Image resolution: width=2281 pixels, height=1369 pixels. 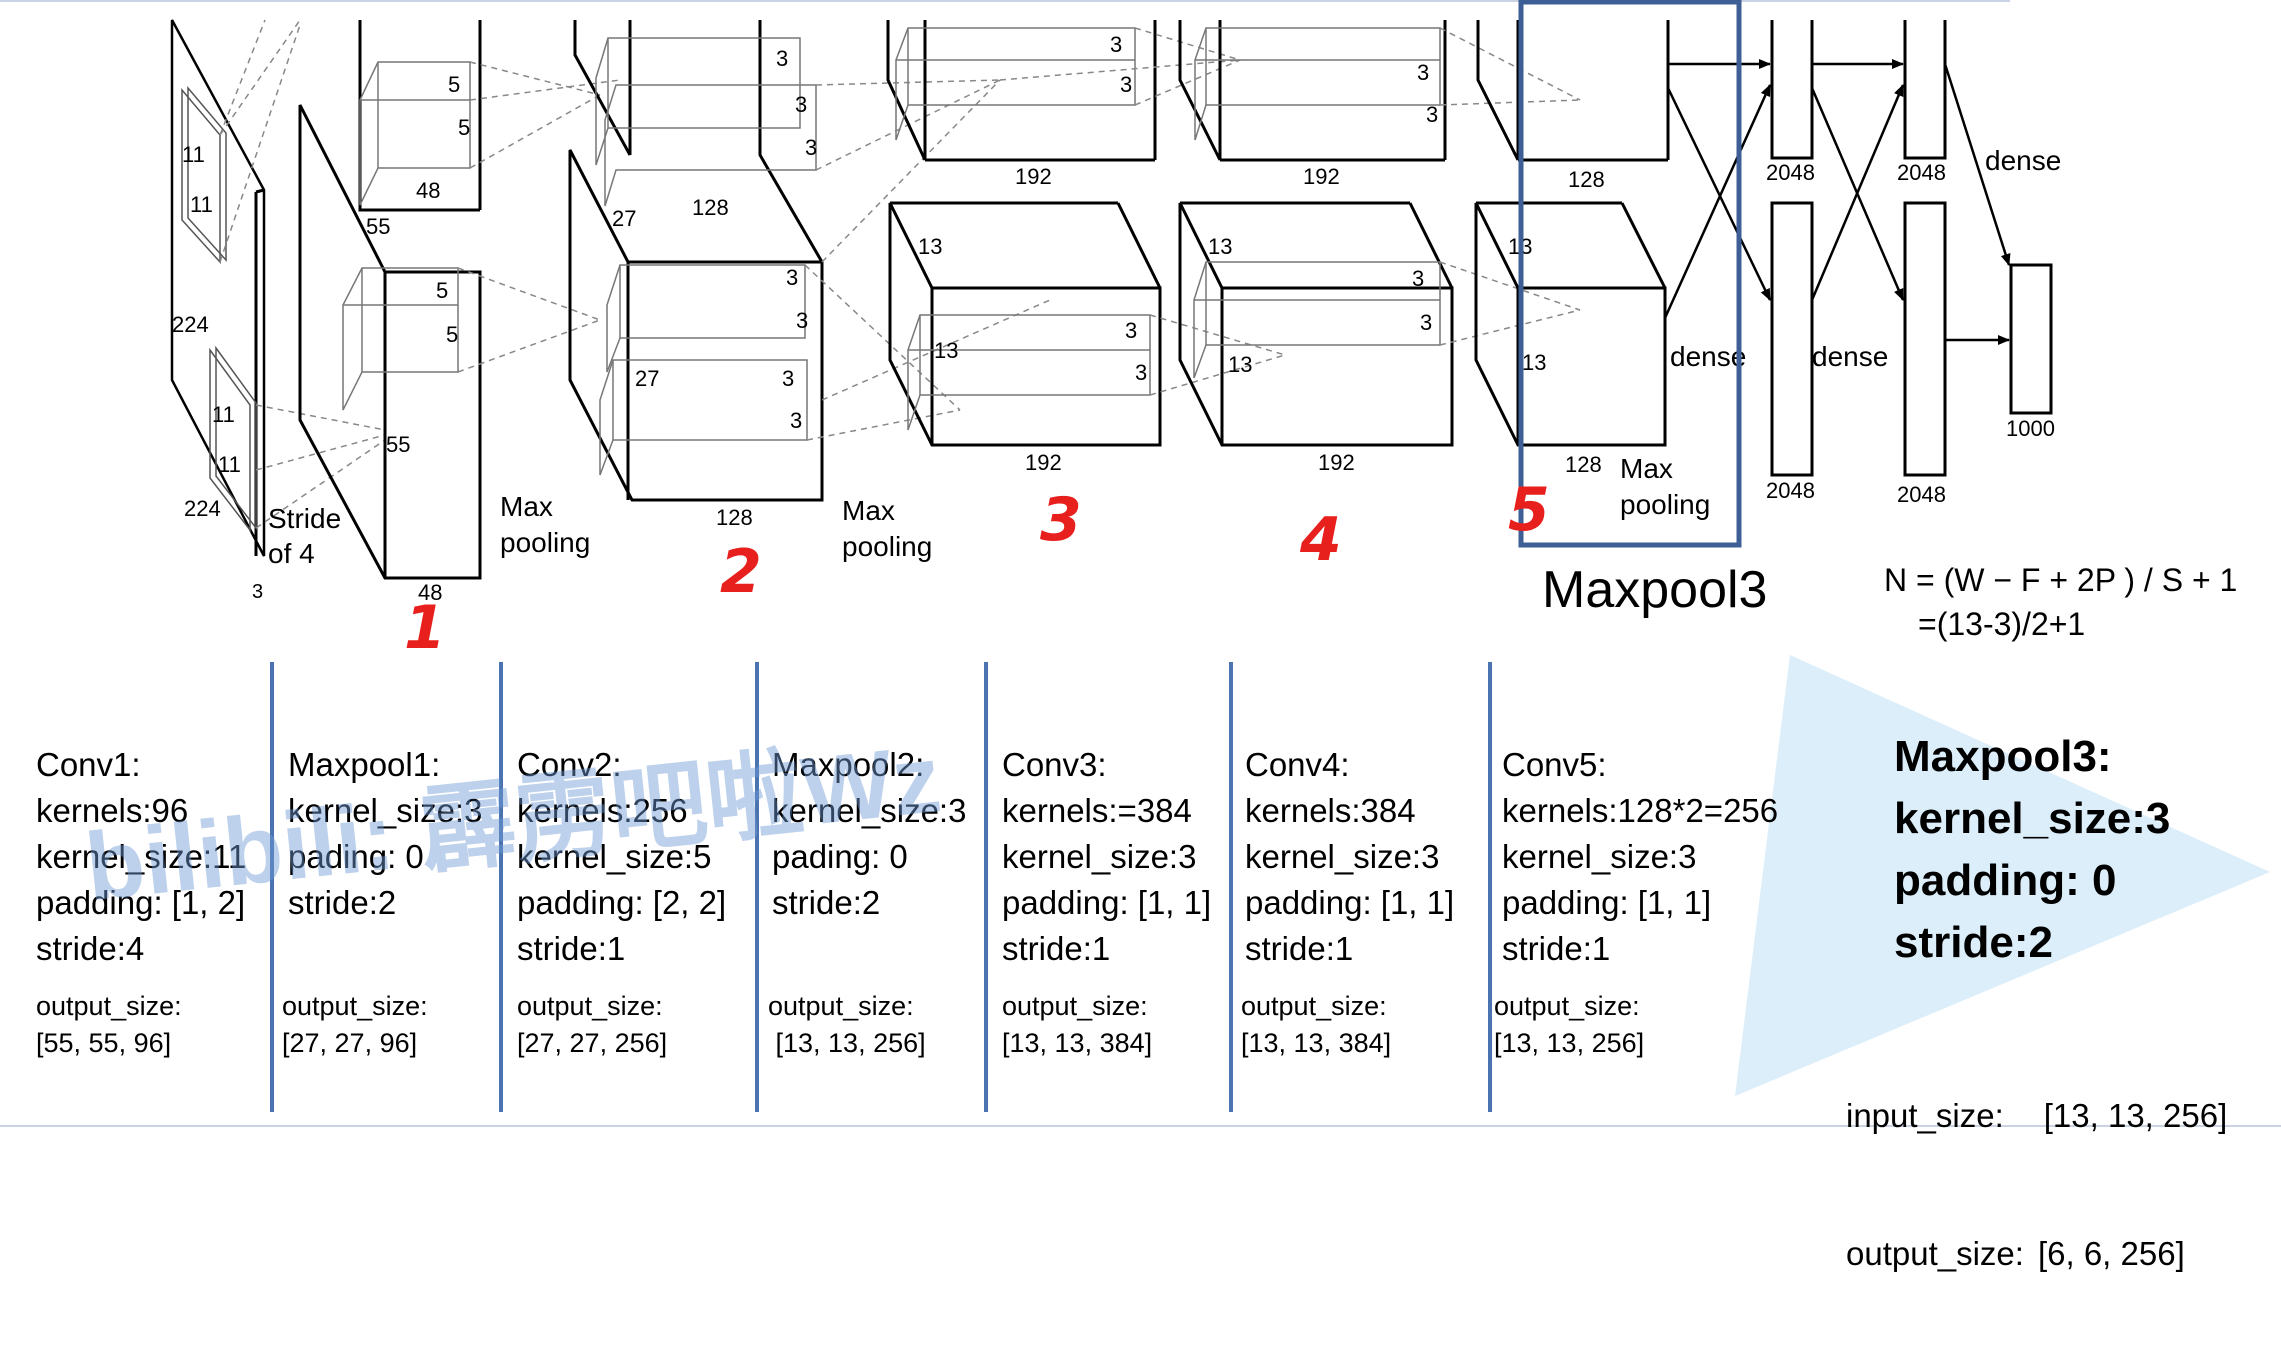 I want to click on dim-label: 48, so click(x=428, y=190).